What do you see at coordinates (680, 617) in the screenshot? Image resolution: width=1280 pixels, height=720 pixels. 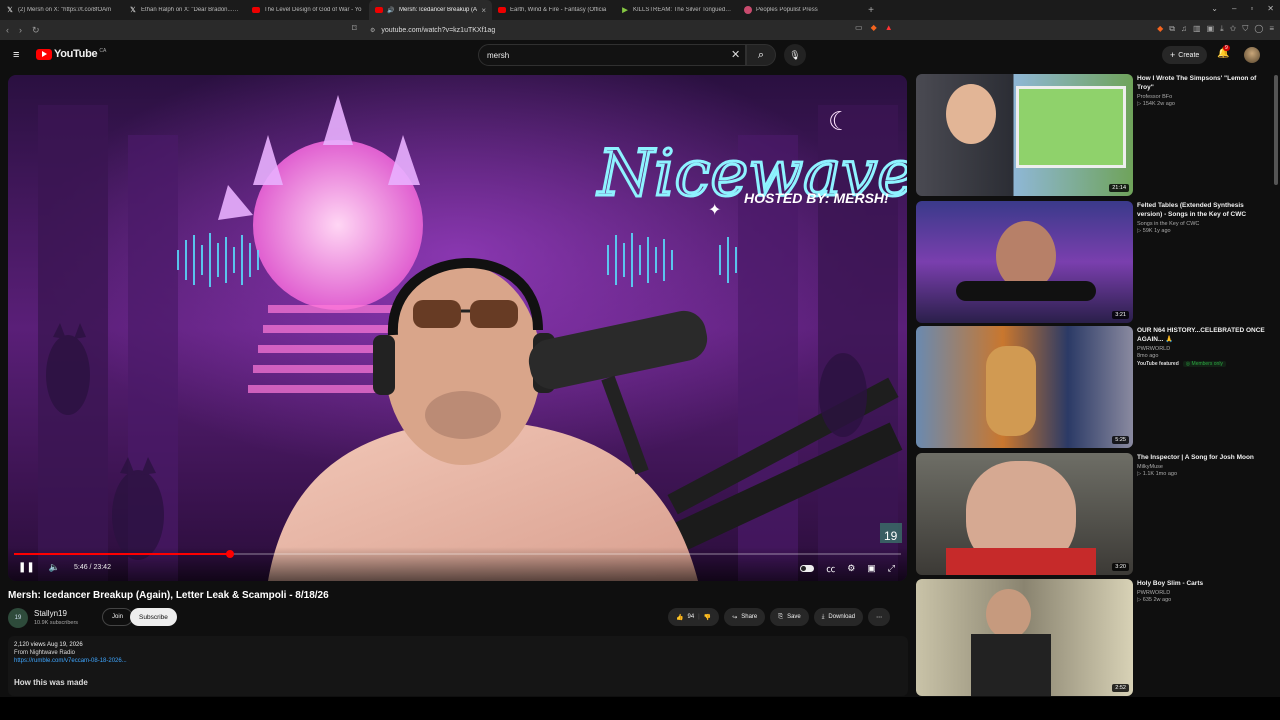 I see `thumbs-up-icon: 👍` at bounding box center [680, 617].